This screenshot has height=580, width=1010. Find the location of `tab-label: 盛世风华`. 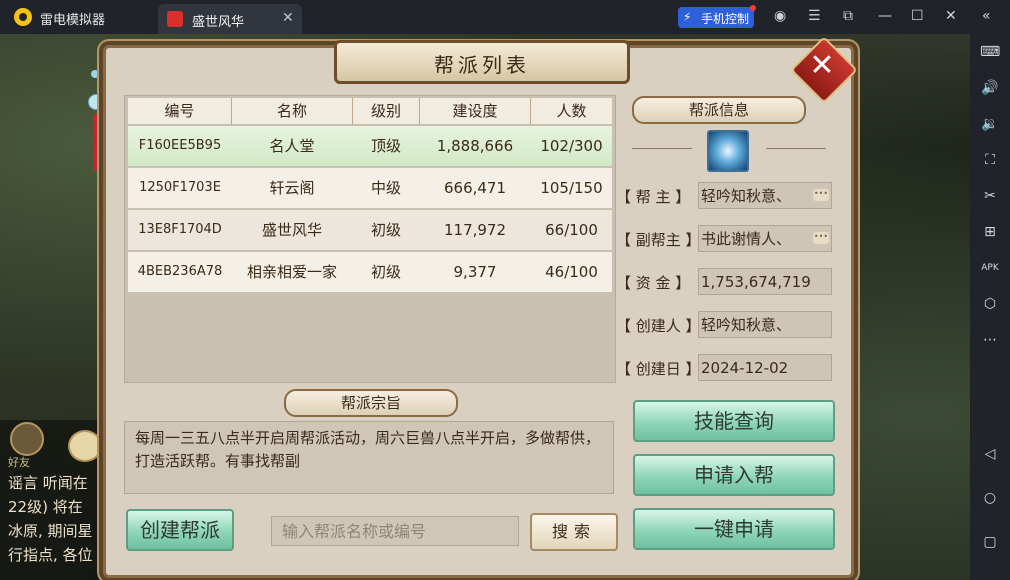

tab-label: 盛世风华 is located at coordinates (218, 22).